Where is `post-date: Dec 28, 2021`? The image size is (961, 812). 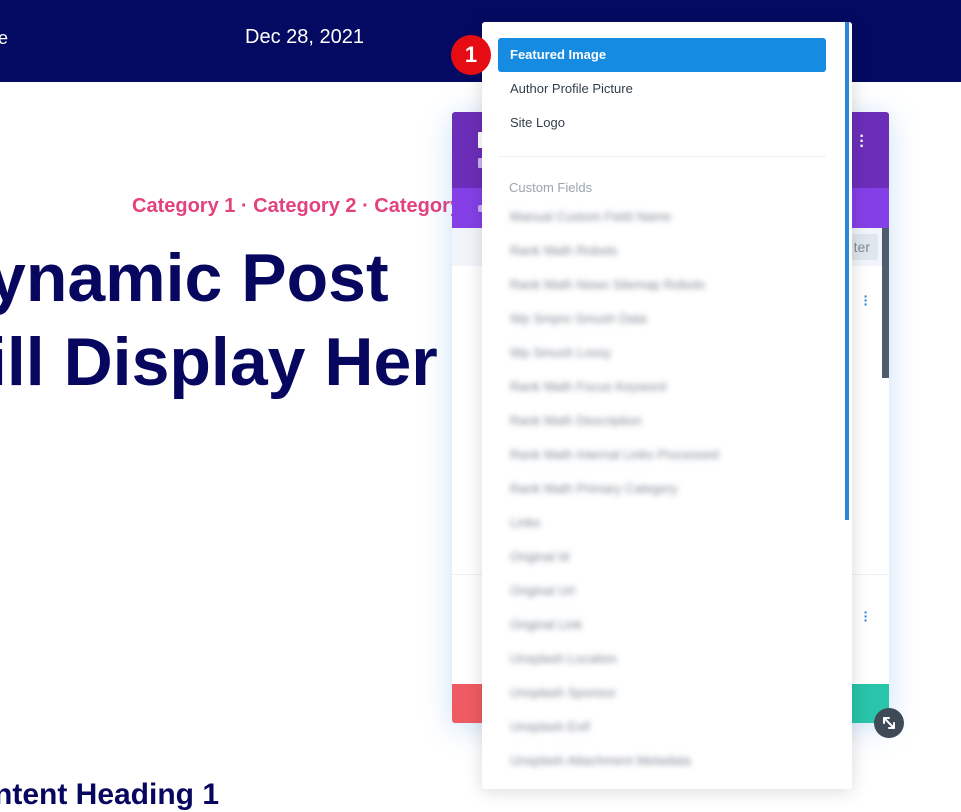
post-date: Dec 28, 2021 is located at coordinates (304, 37).